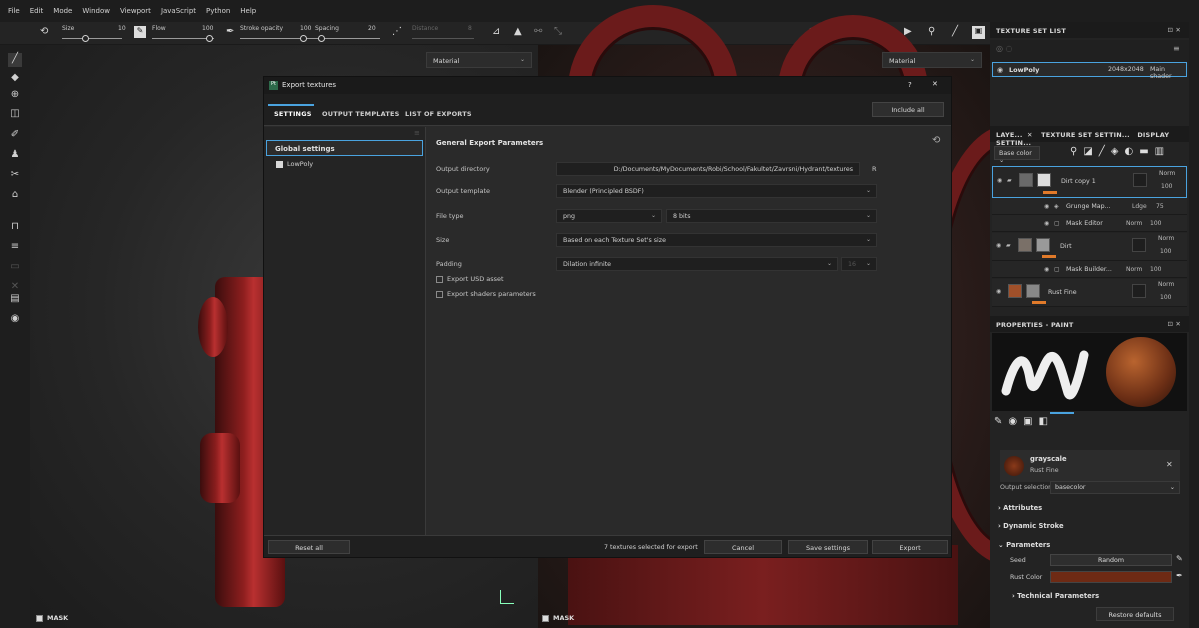  What do you see at coordinates (122, 28) in the screenshot?
I see `size-value: 10` at bounding box center [122, 28].